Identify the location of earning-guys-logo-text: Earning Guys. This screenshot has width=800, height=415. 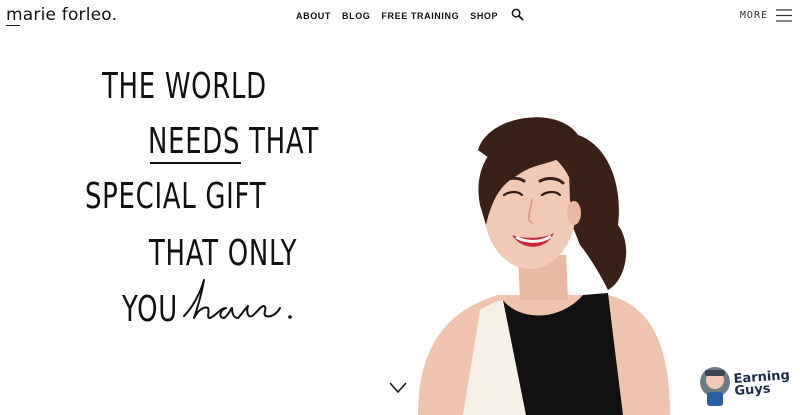
(762, 383).